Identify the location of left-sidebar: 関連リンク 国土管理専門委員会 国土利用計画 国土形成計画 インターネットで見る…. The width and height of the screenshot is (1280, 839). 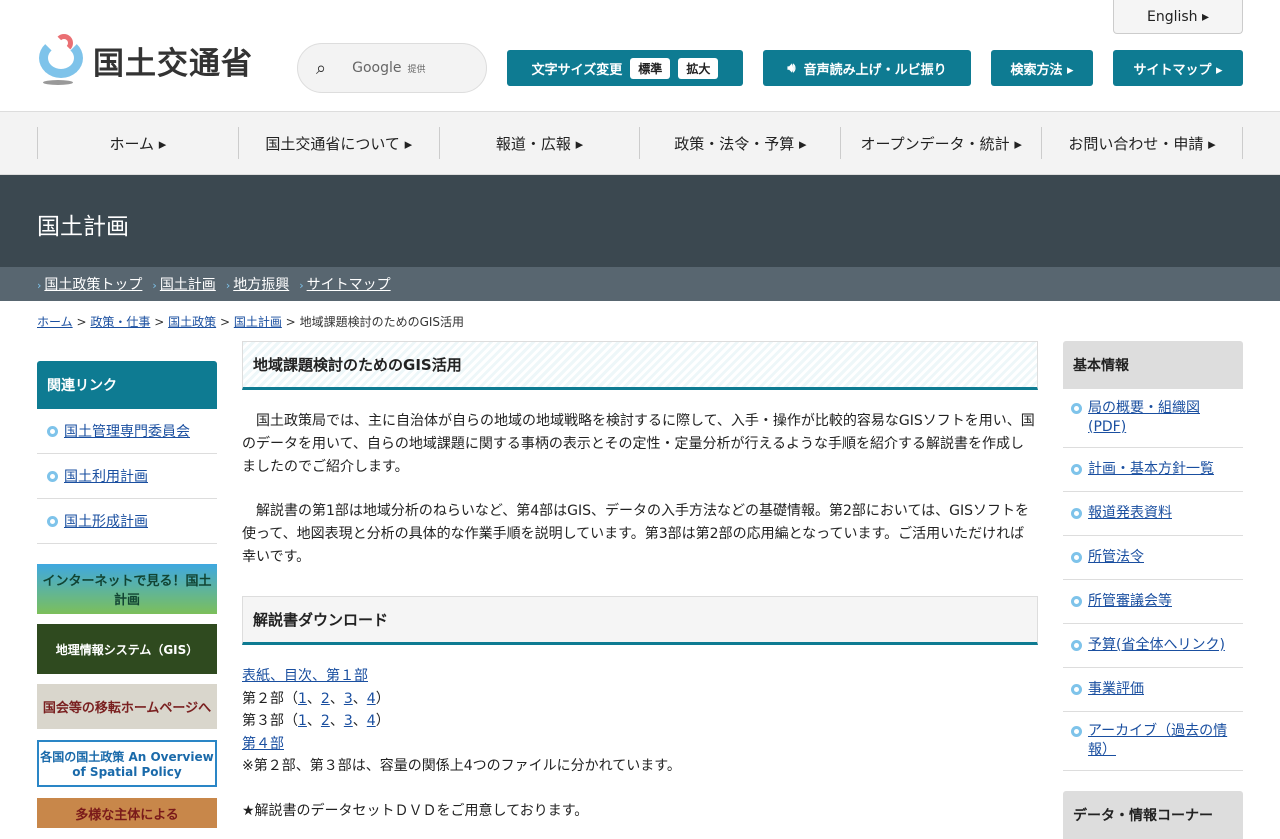
(127, 594).